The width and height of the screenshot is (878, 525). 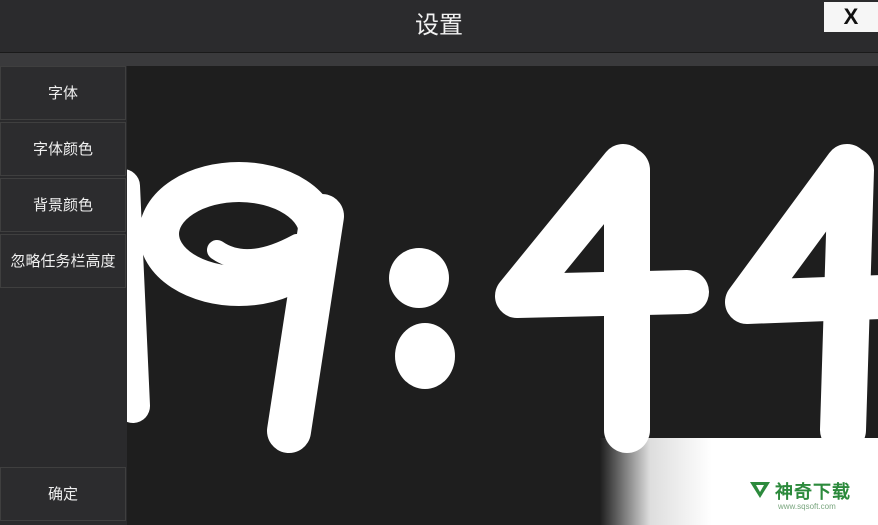 I want to click on title-separator, so click(x=439, y=59).